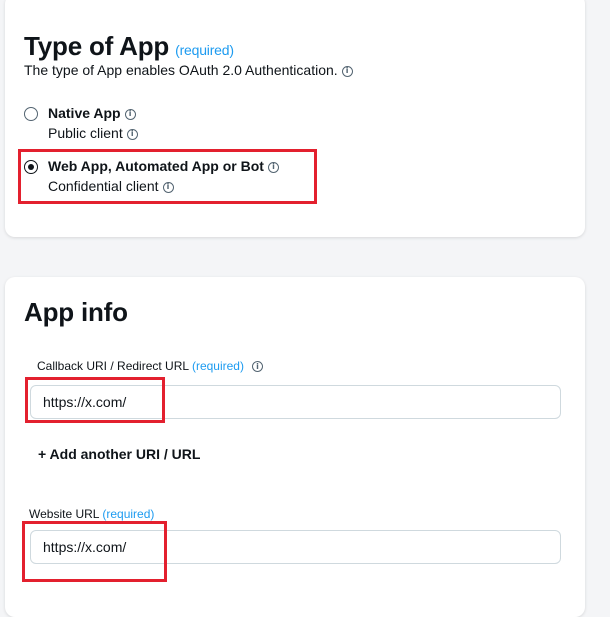 The width and height of the screenshot is (610, 617). What do you see at coordinates (76, 312) in the screenshot?
I see `app-info-title: App info` at bounding box center [76, 312].